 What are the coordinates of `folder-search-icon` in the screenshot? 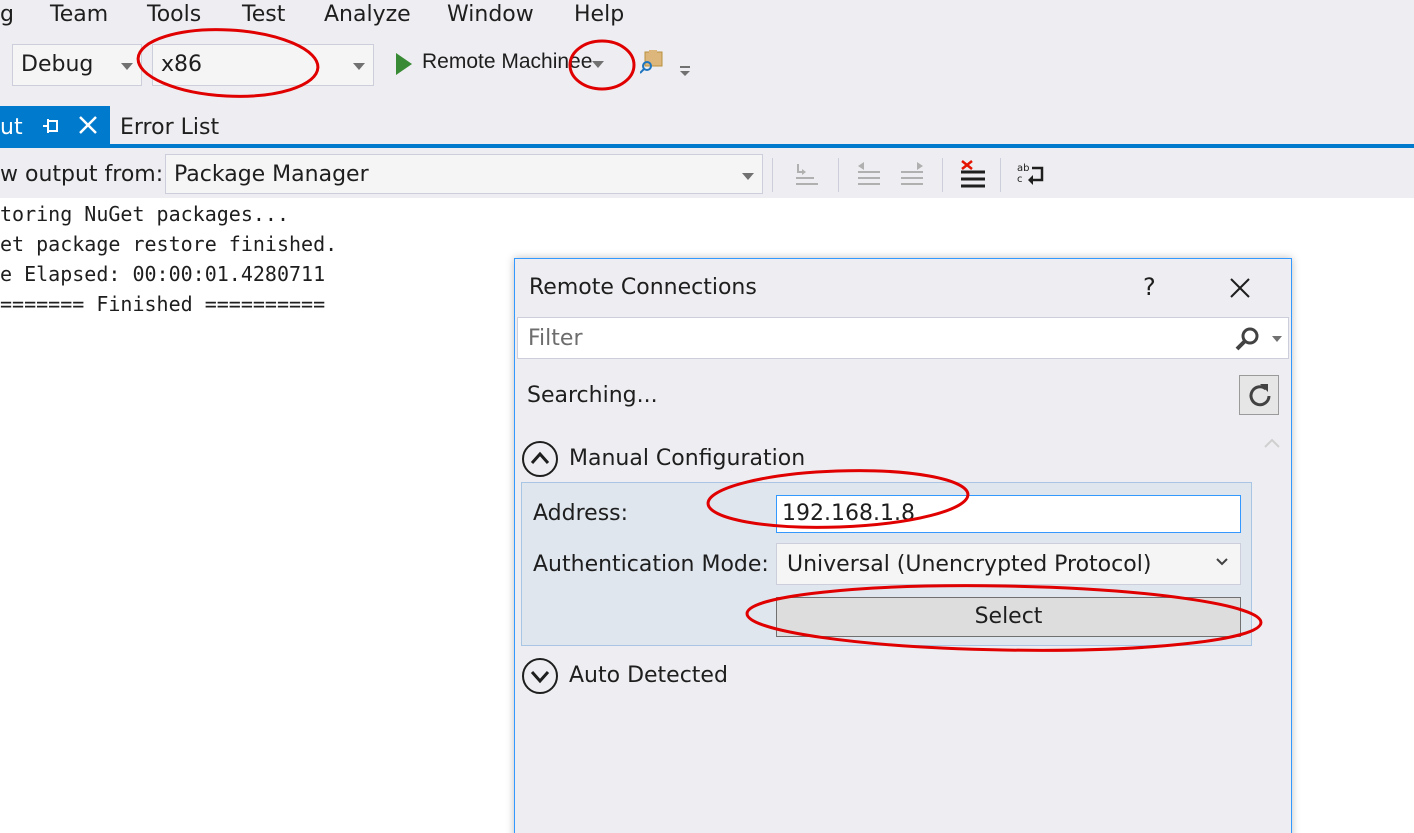 It's located at (652, 62).